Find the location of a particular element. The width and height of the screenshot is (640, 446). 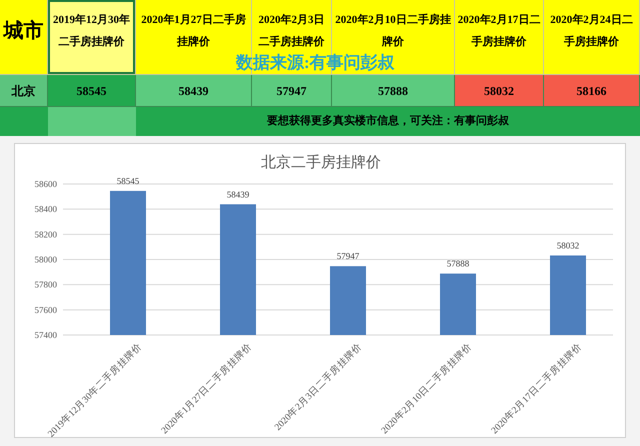

header-cell: 城市 is located at coordinates (24, 31).